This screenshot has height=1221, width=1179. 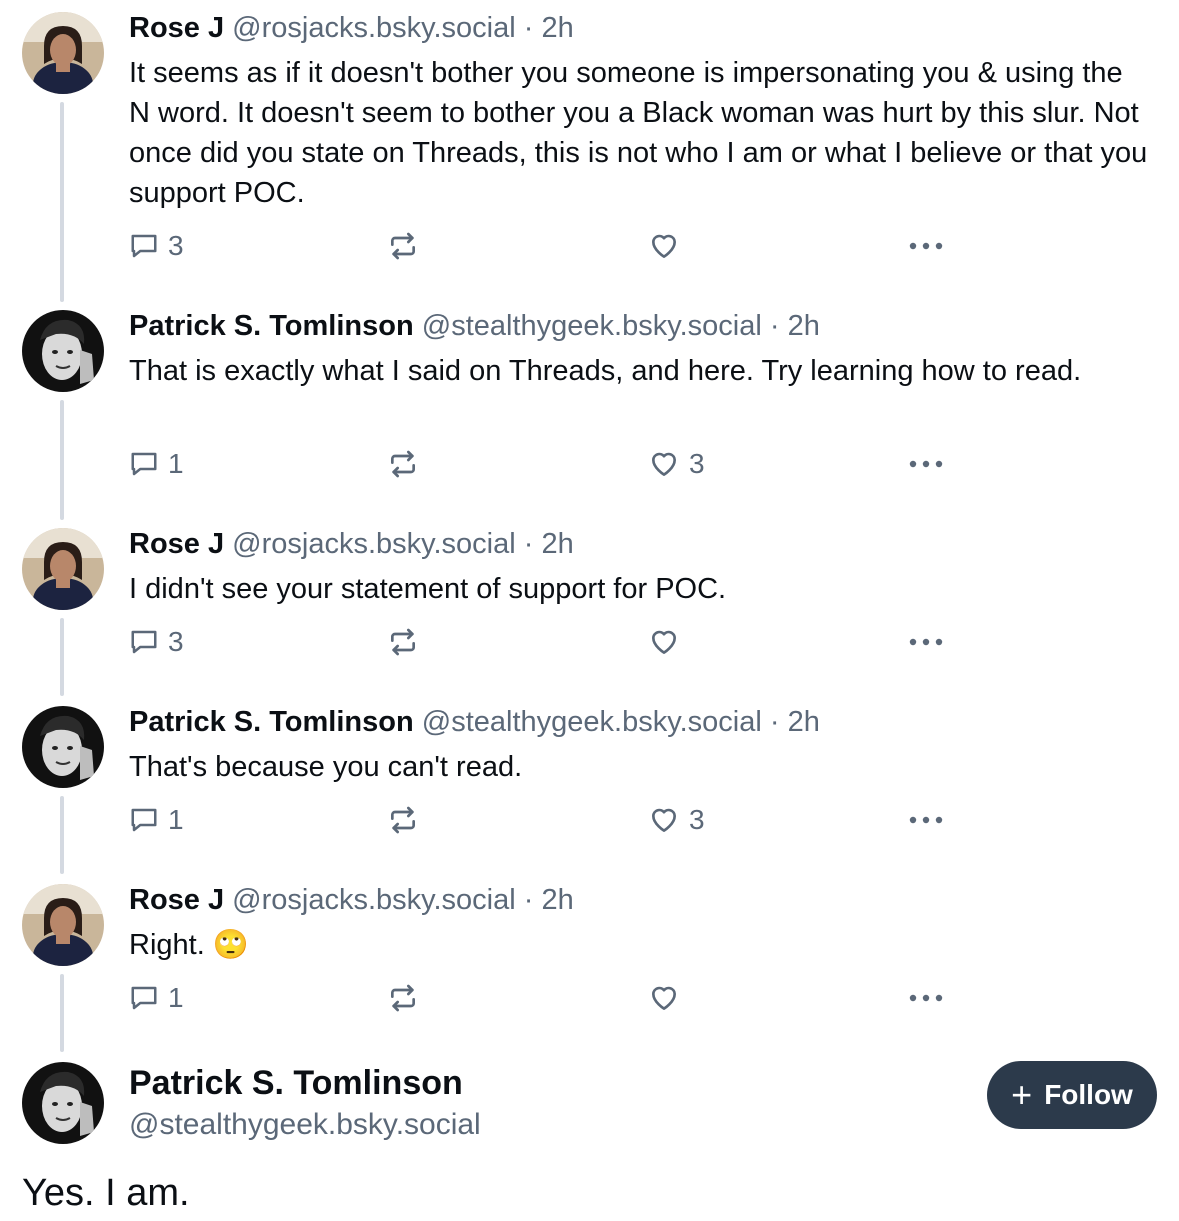 I want to click on main-post-text: Yes. I am., so click(x=106, y=1193).